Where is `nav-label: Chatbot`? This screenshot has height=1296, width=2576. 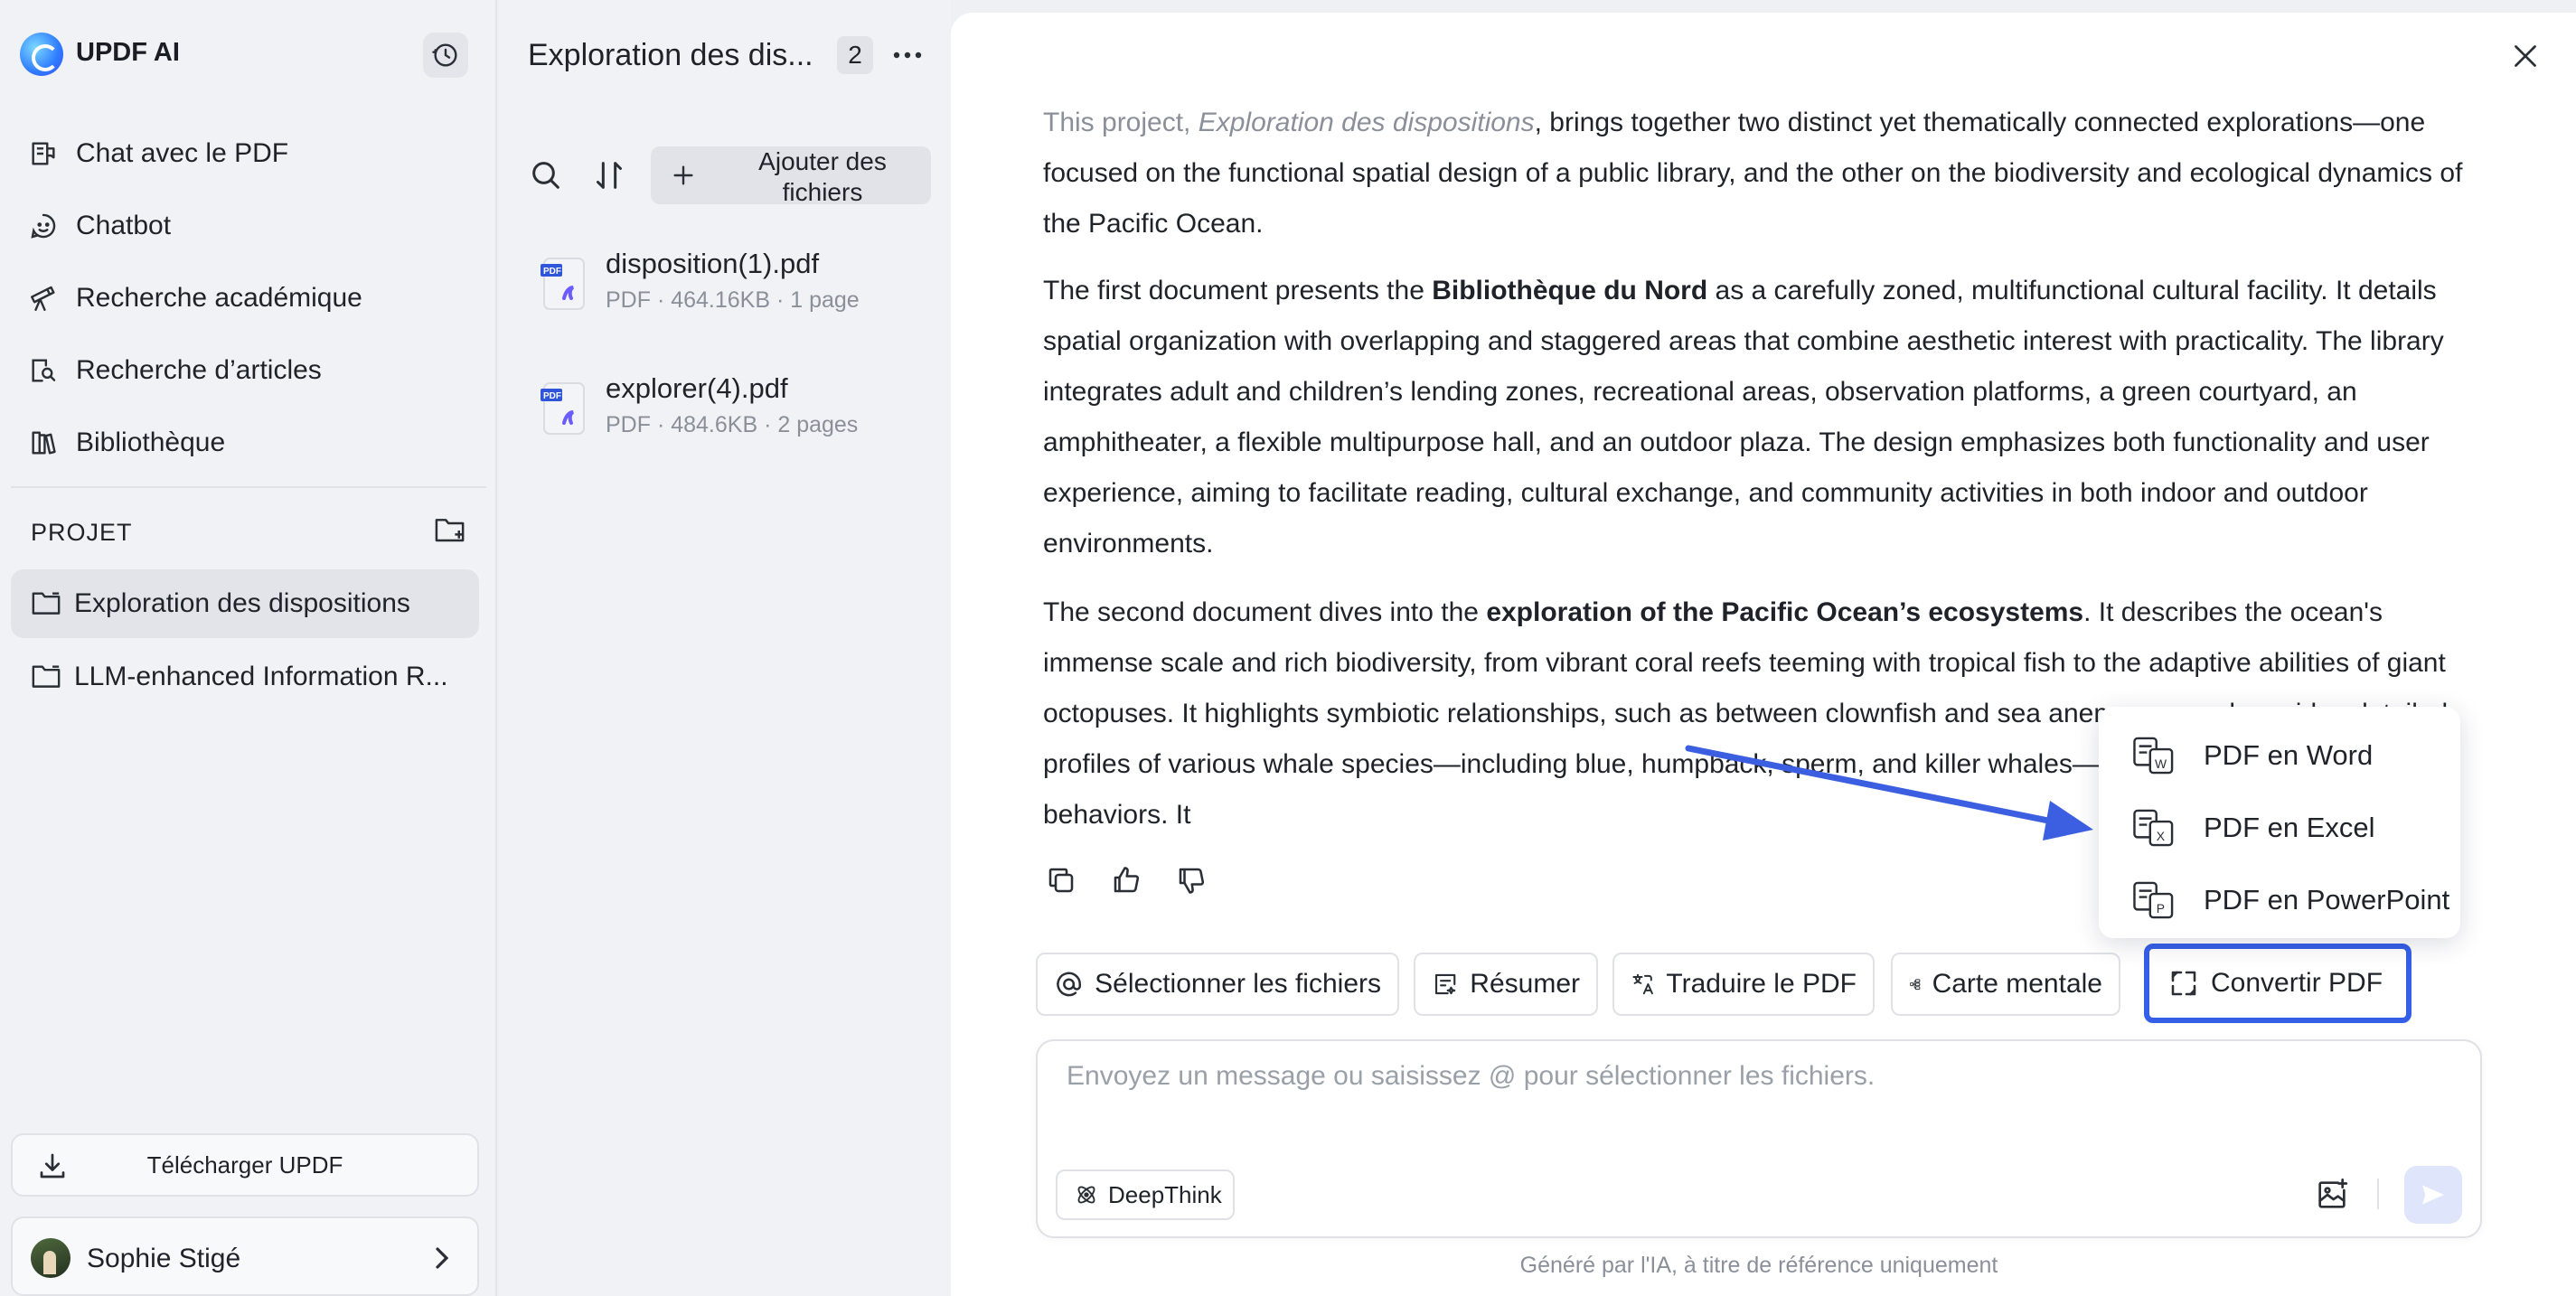 nav-label: Chatbot is located at coordinates (124, 225).